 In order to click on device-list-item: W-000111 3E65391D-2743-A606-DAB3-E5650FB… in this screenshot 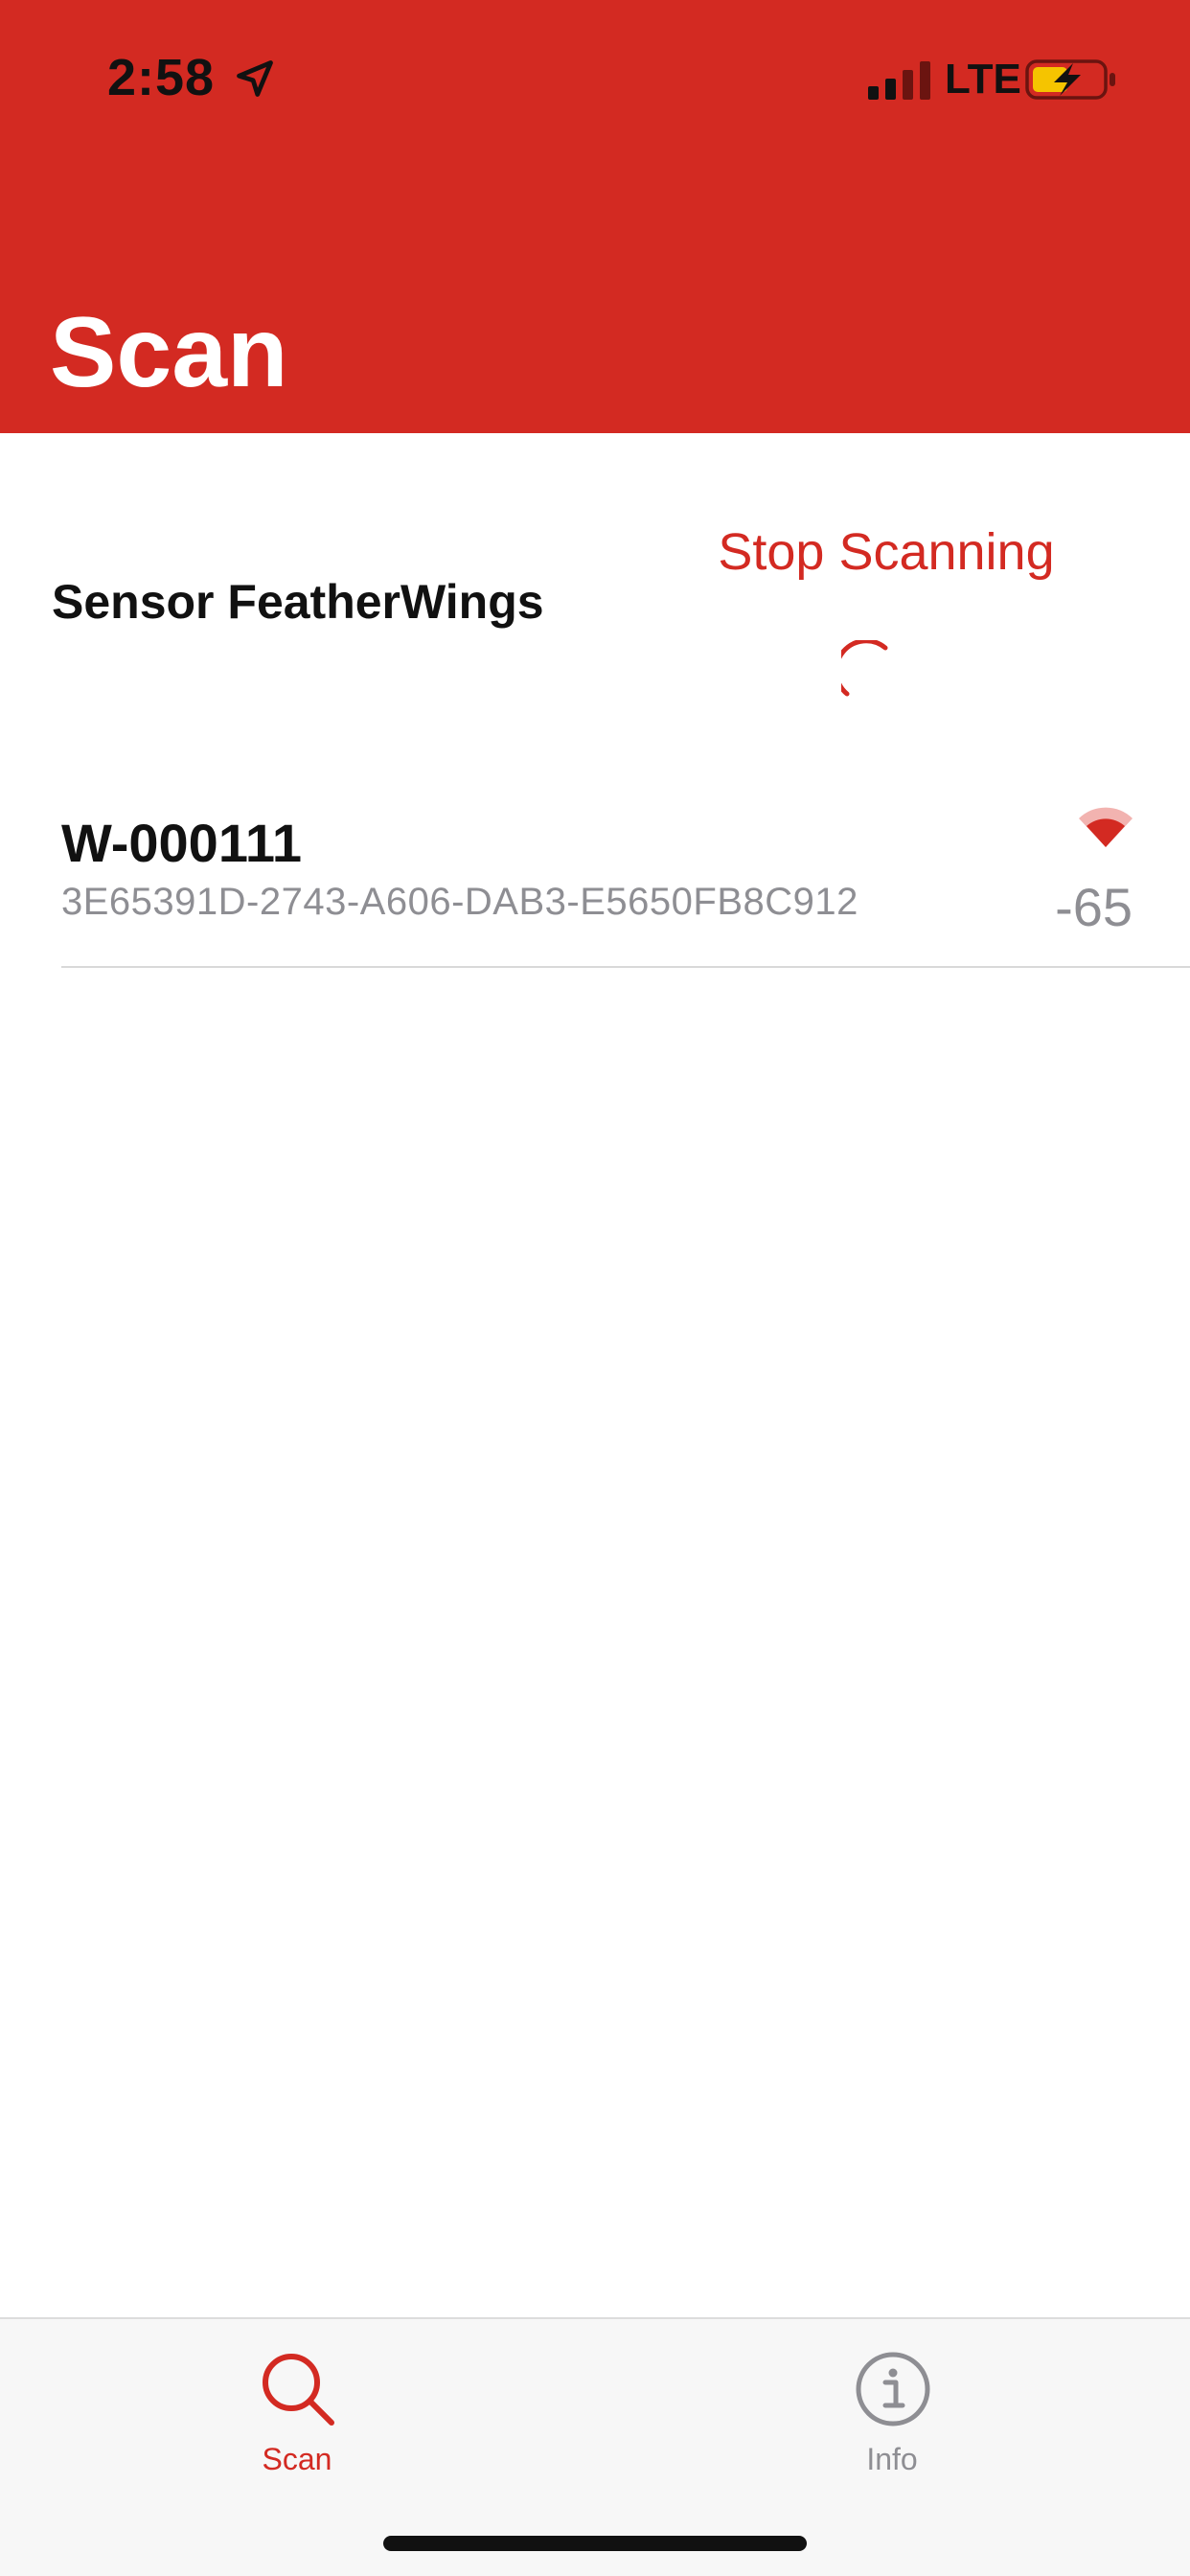, I will do `click(595, 877)`.